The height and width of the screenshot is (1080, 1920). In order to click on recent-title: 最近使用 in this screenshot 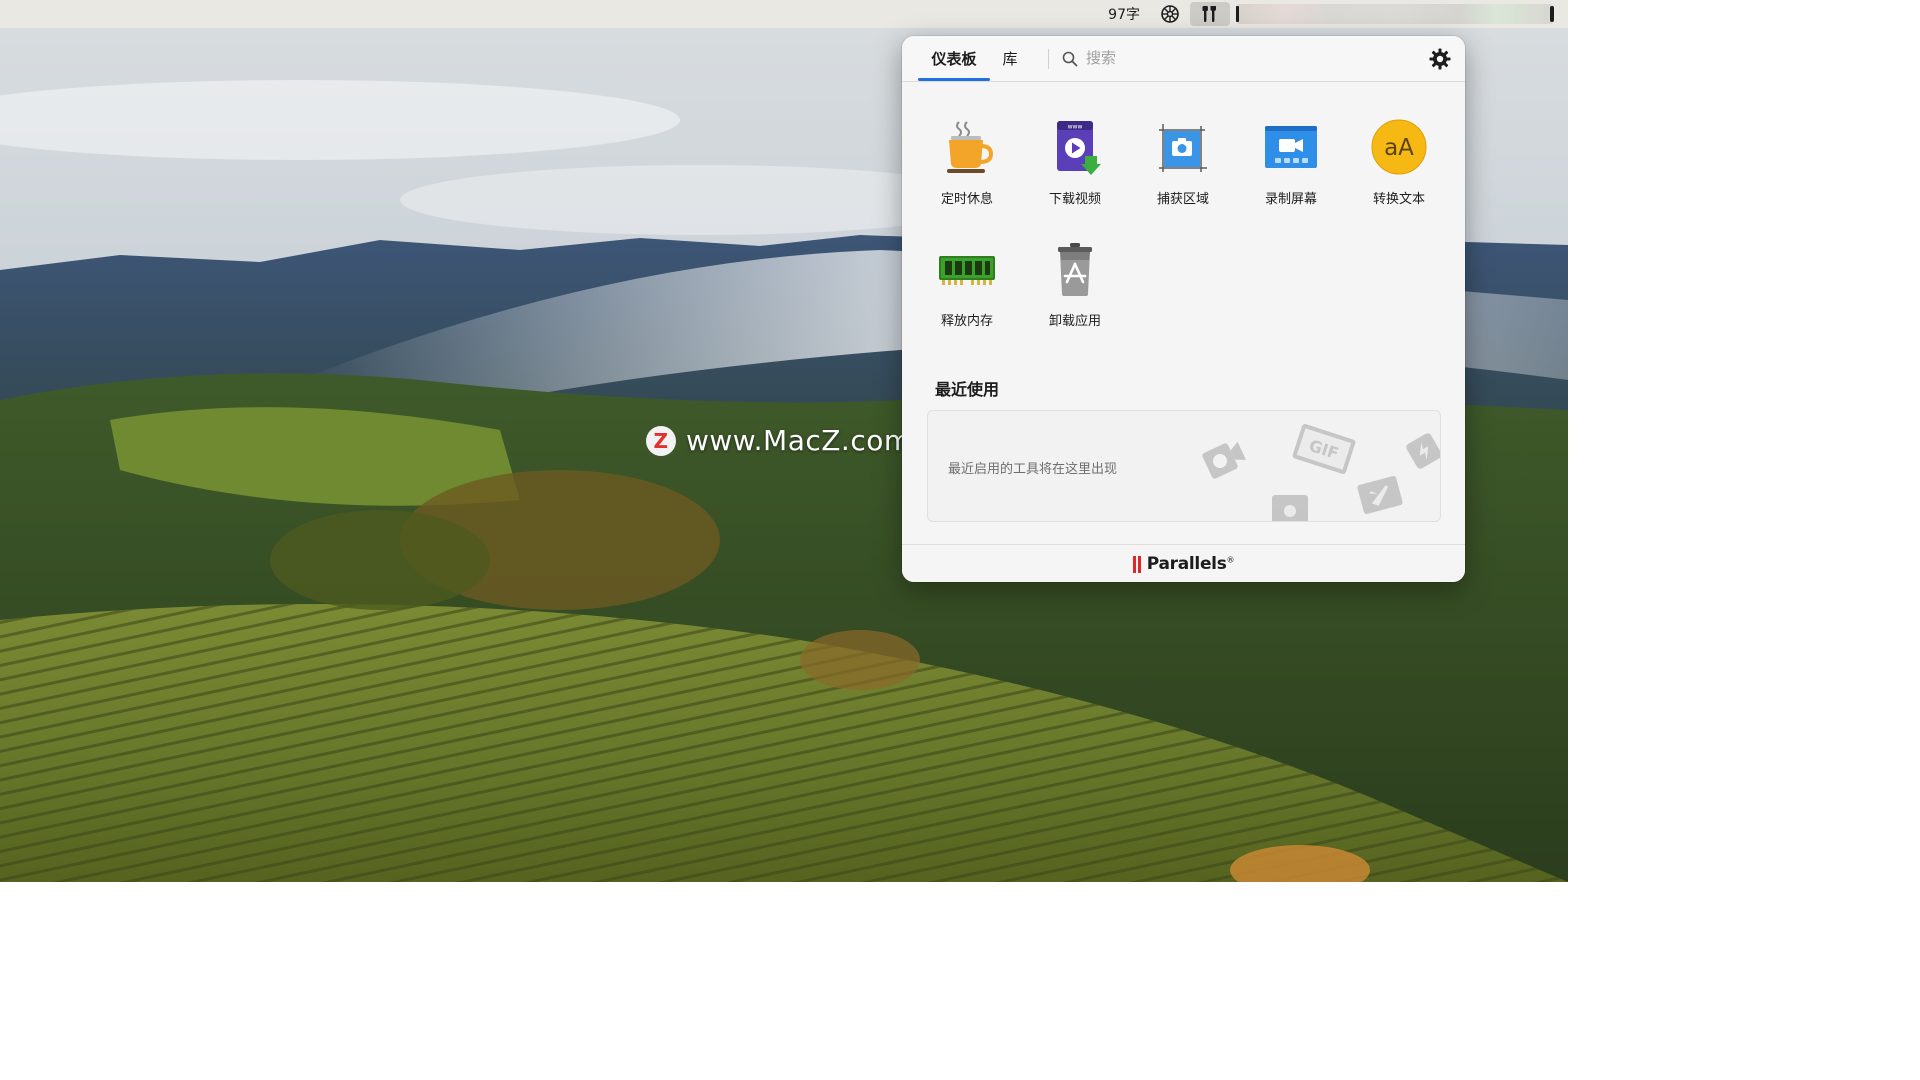, I will do `click(967, 389)`.